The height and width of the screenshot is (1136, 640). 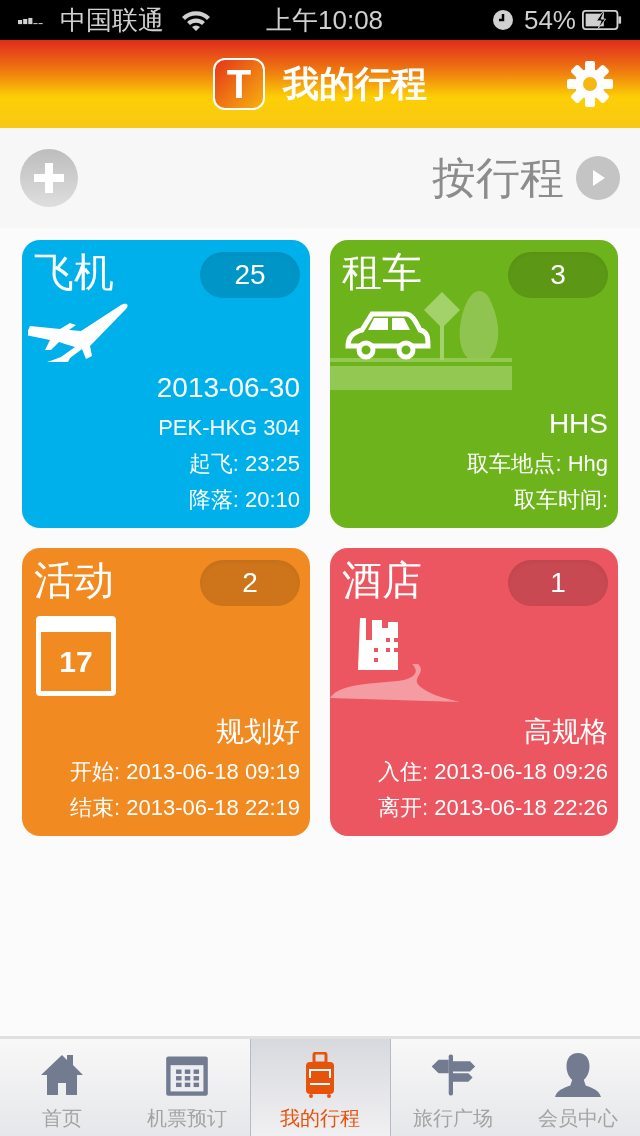 What do you see at coordinates (602, 20) in the screenshot?
I see `battery-icon` at bounding box center [602, 20].